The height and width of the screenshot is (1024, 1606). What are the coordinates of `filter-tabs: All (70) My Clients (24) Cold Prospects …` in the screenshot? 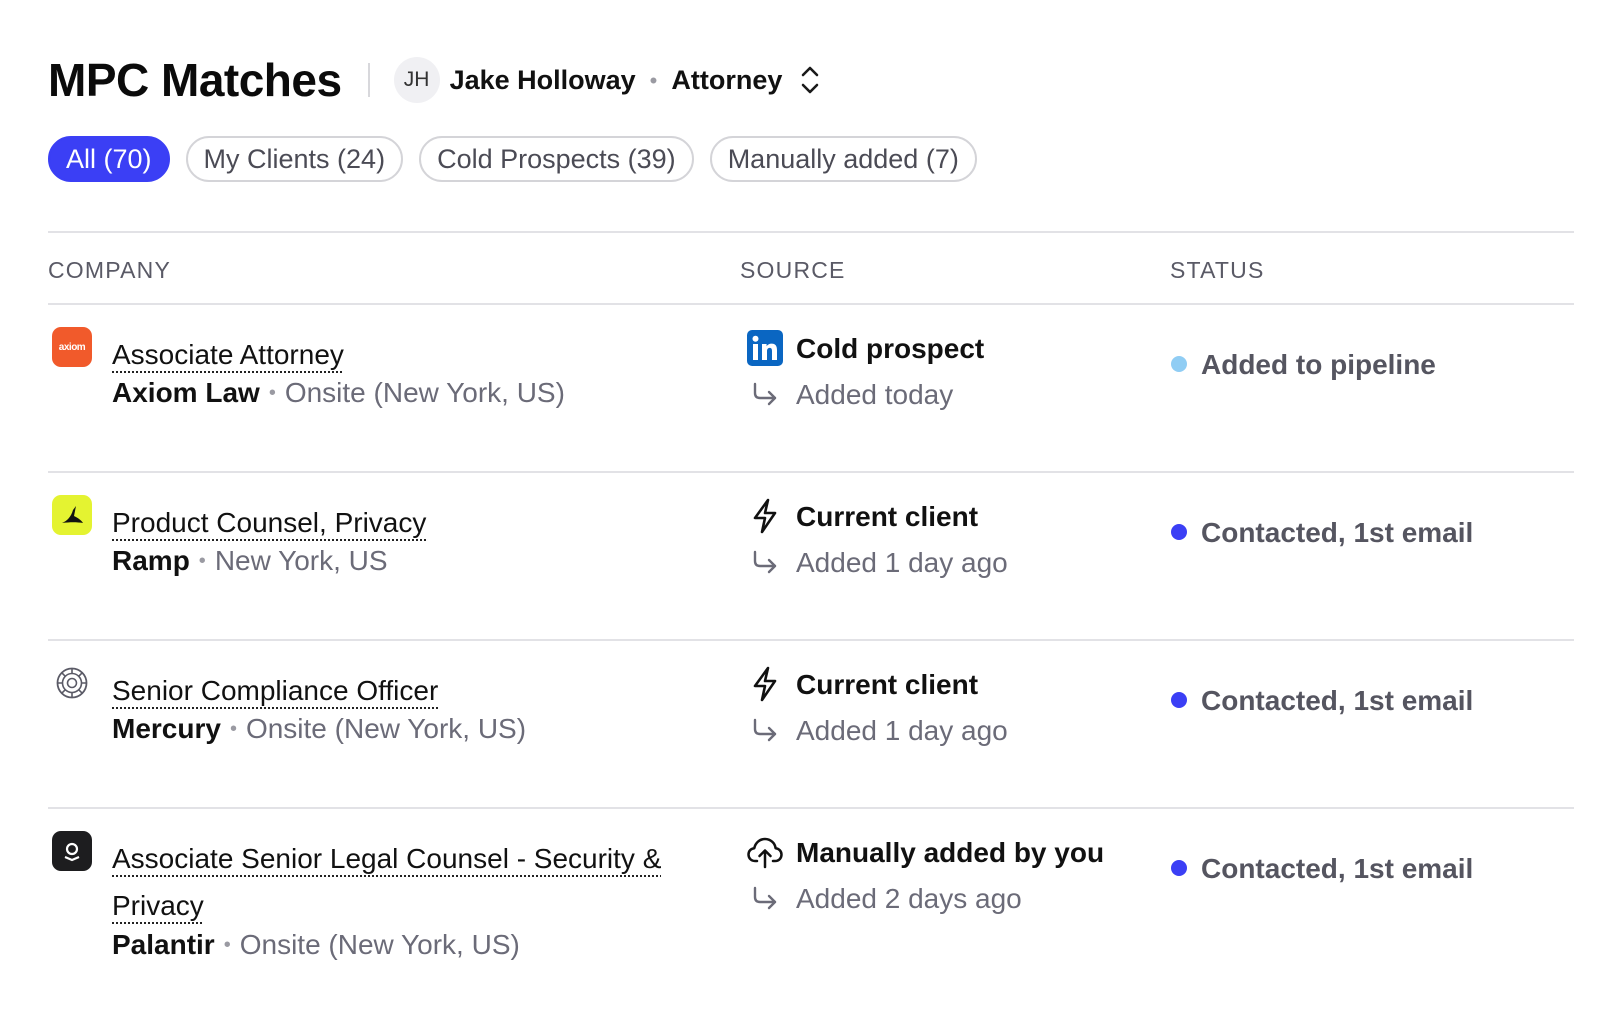 It's located at (512, 159).